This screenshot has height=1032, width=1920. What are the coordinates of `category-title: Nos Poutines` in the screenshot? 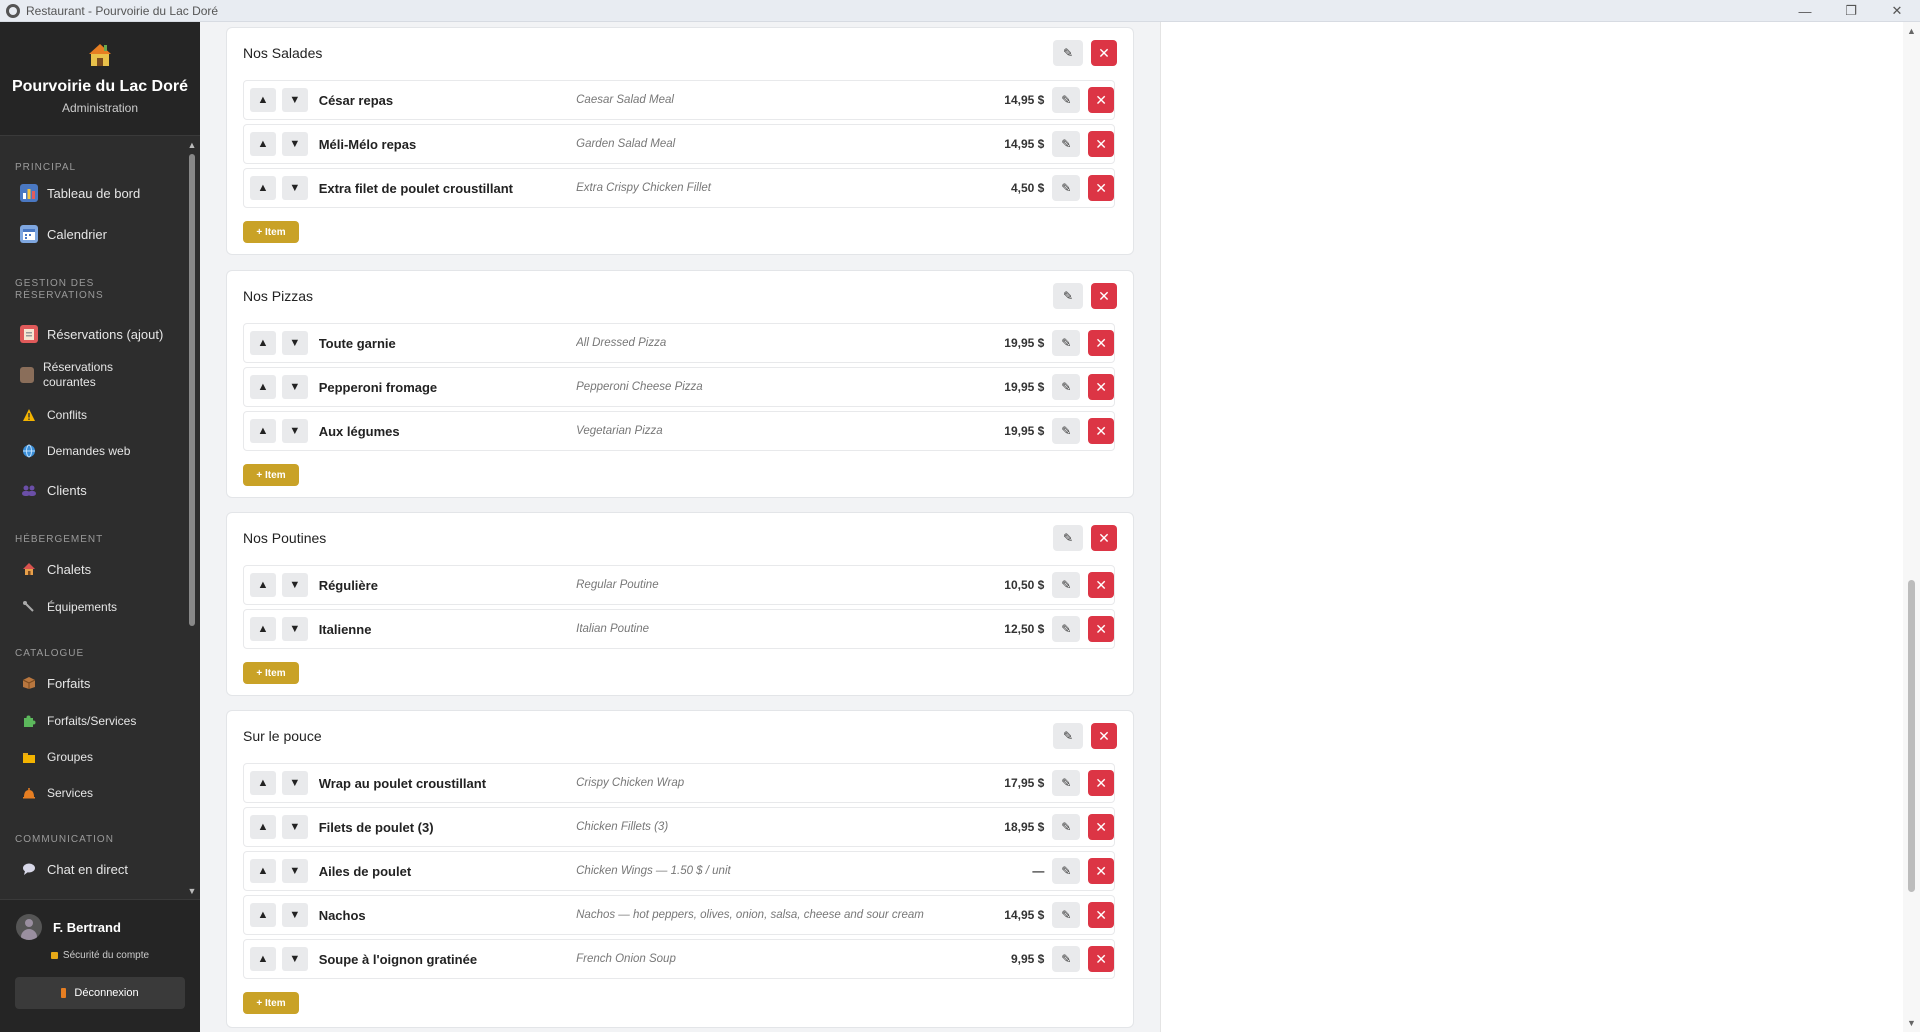 It's located at (285, 538).